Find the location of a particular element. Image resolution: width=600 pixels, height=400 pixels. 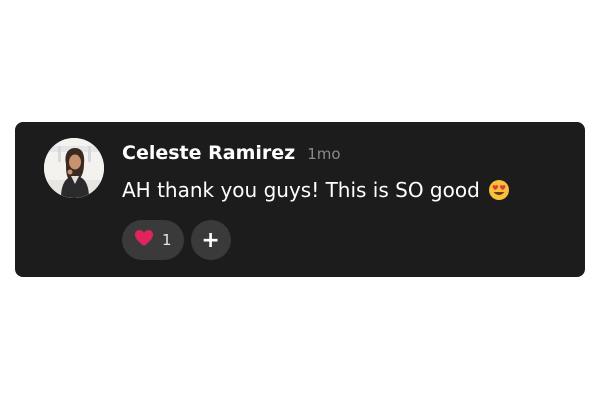

comment-message: AH thank you guys! This is SO good is located at coordinates (316, 190).